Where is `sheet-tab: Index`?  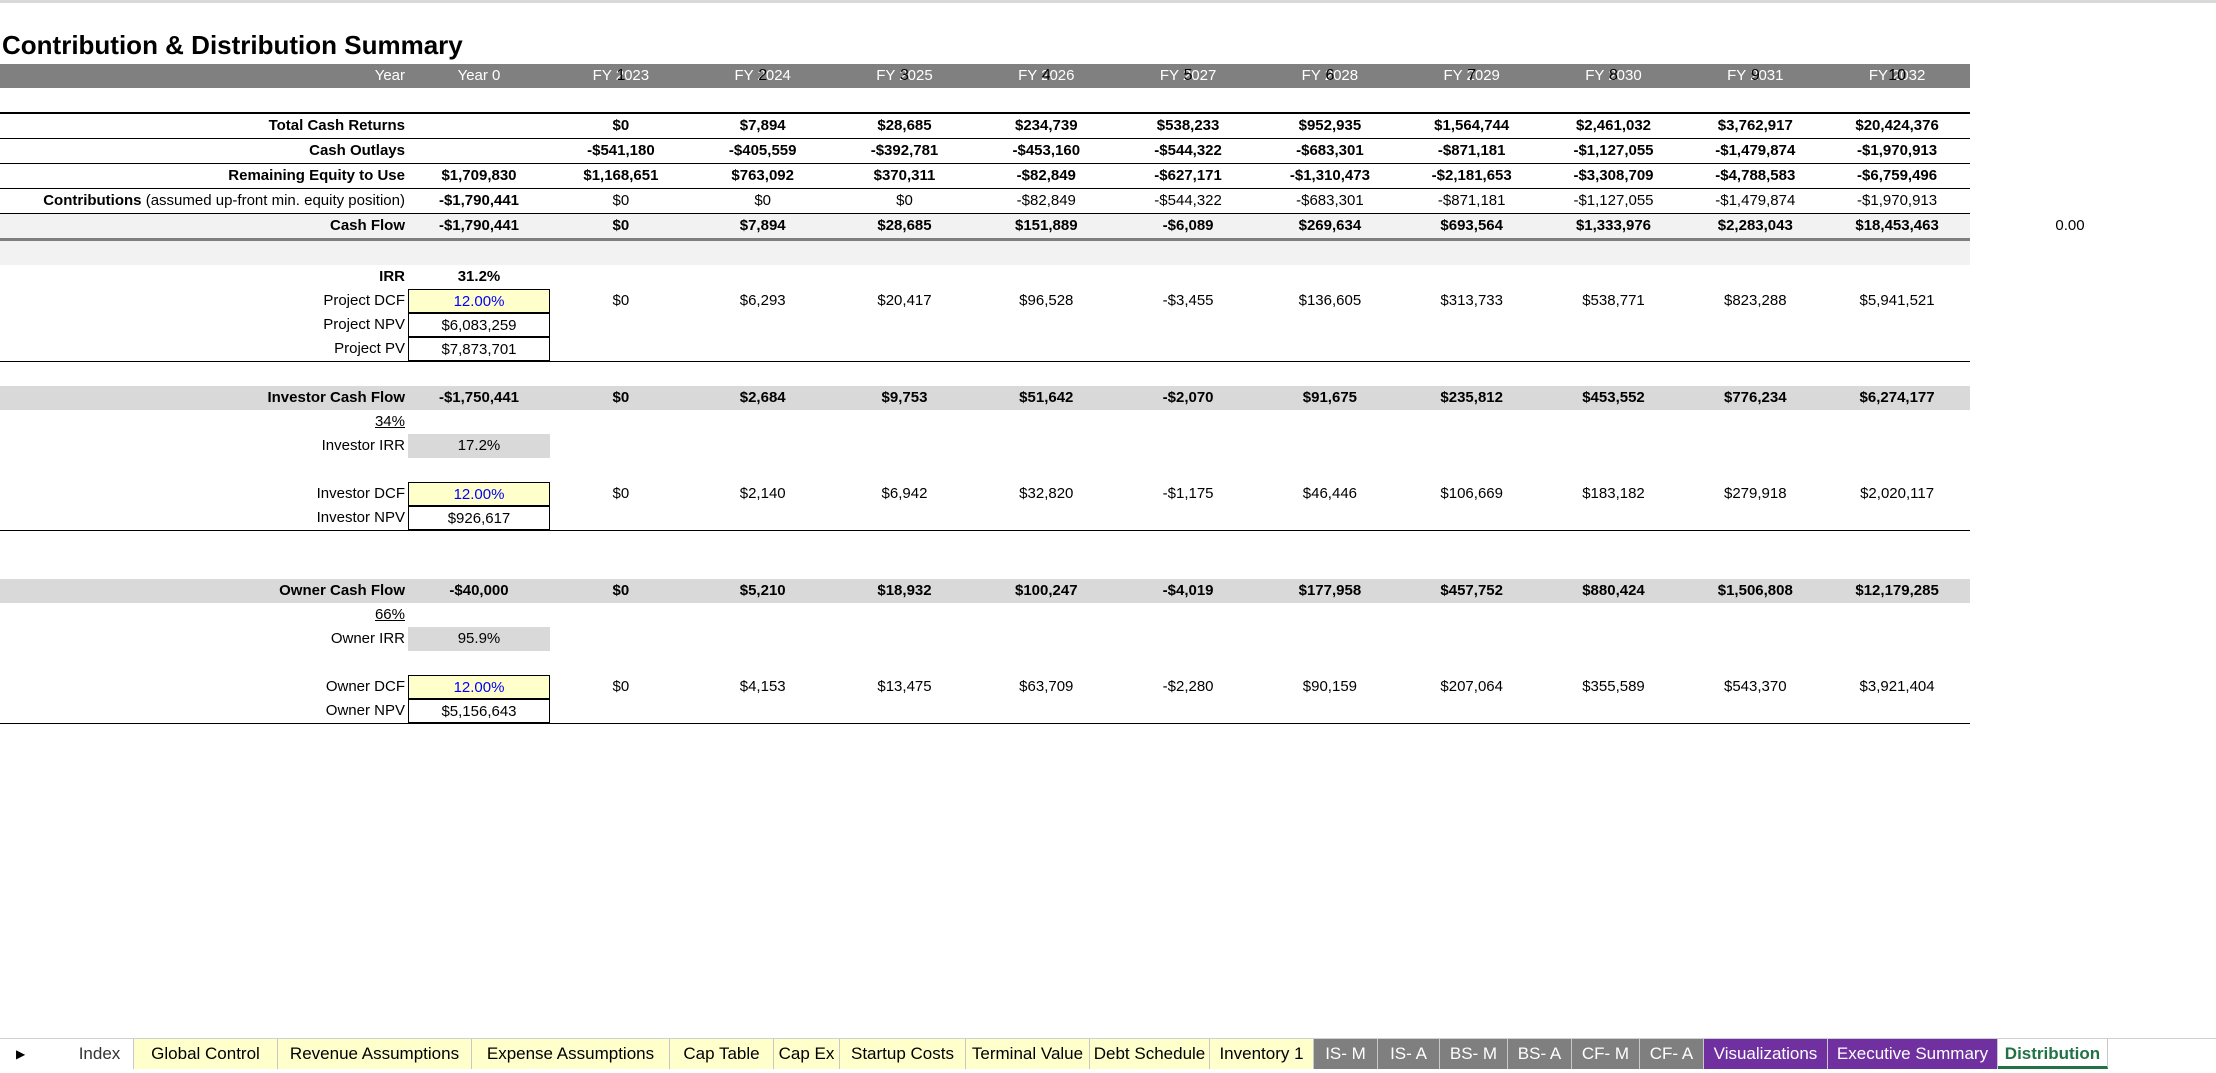 sheet-tab: Index is located at coordinates (100, 1054).